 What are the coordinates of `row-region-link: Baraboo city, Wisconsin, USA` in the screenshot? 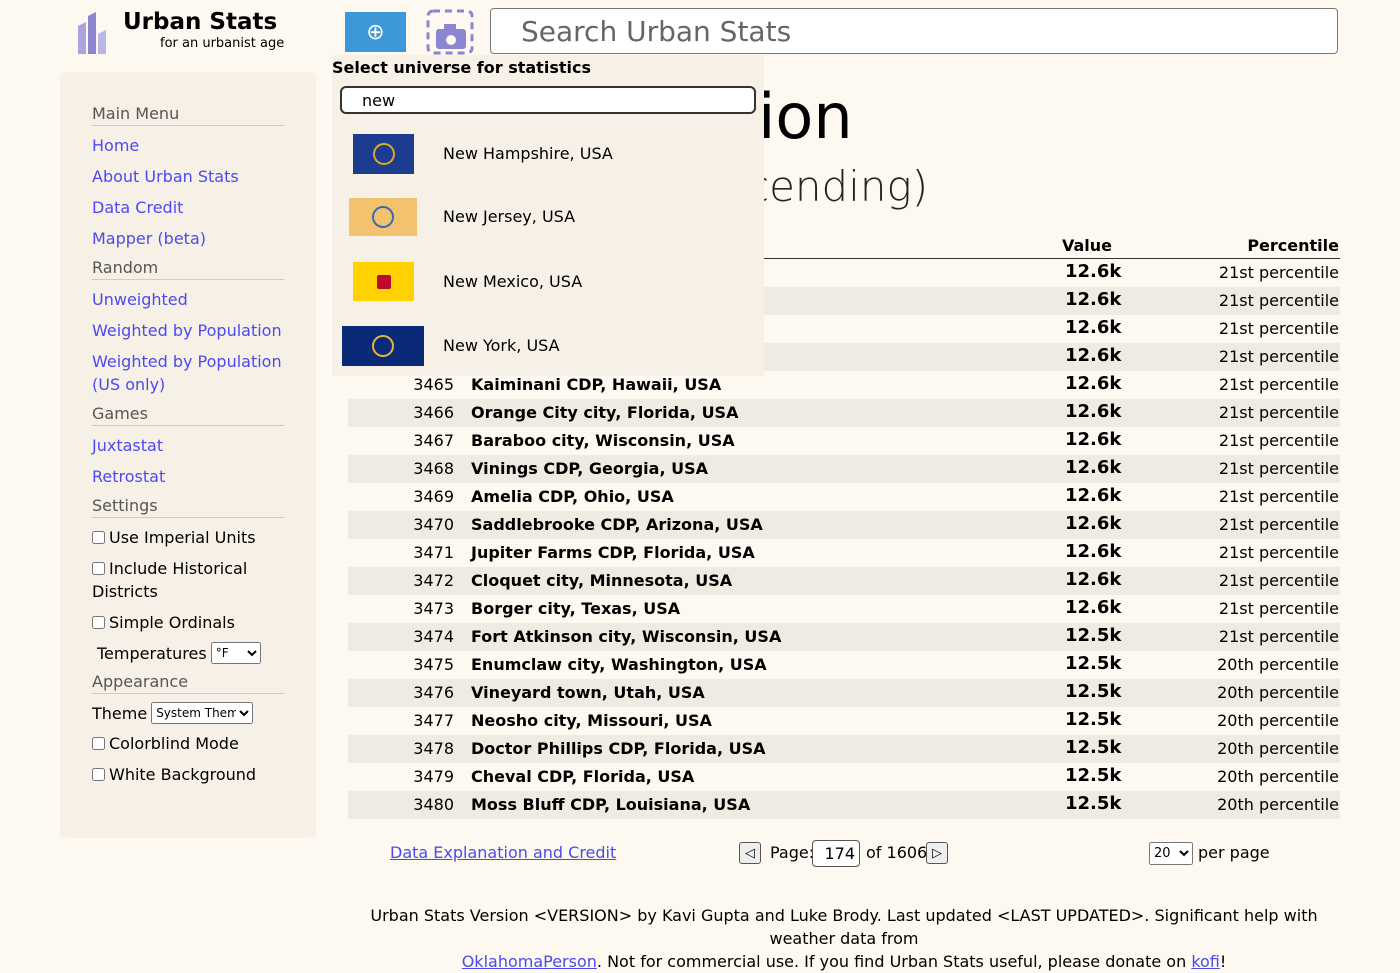 It's located at (603, 440).